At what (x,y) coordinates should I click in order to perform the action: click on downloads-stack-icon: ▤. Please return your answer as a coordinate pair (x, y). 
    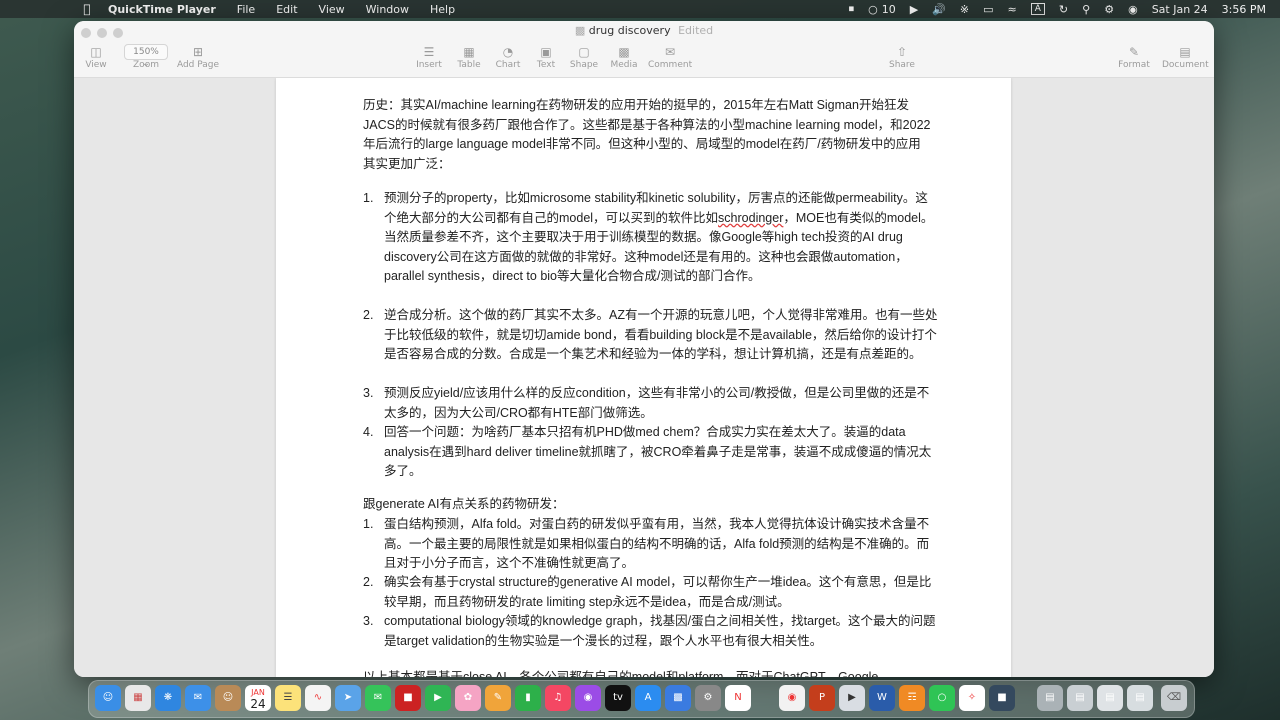
    Looking at the image, I should click on (1050, 698).